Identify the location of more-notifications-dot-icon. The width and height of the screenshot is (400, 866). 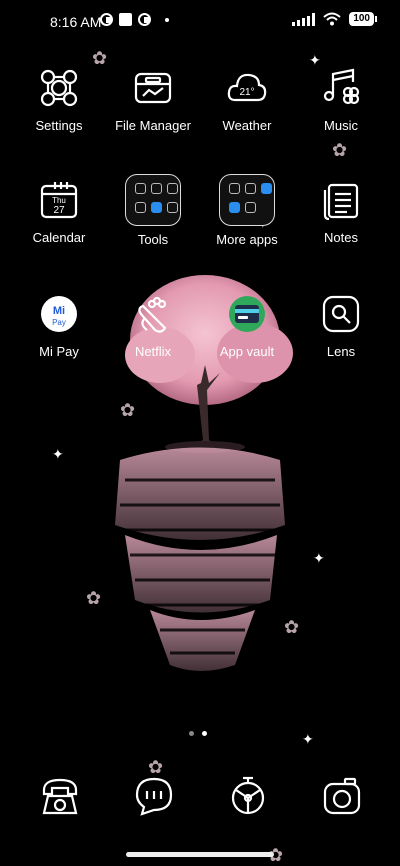
(167, 19).